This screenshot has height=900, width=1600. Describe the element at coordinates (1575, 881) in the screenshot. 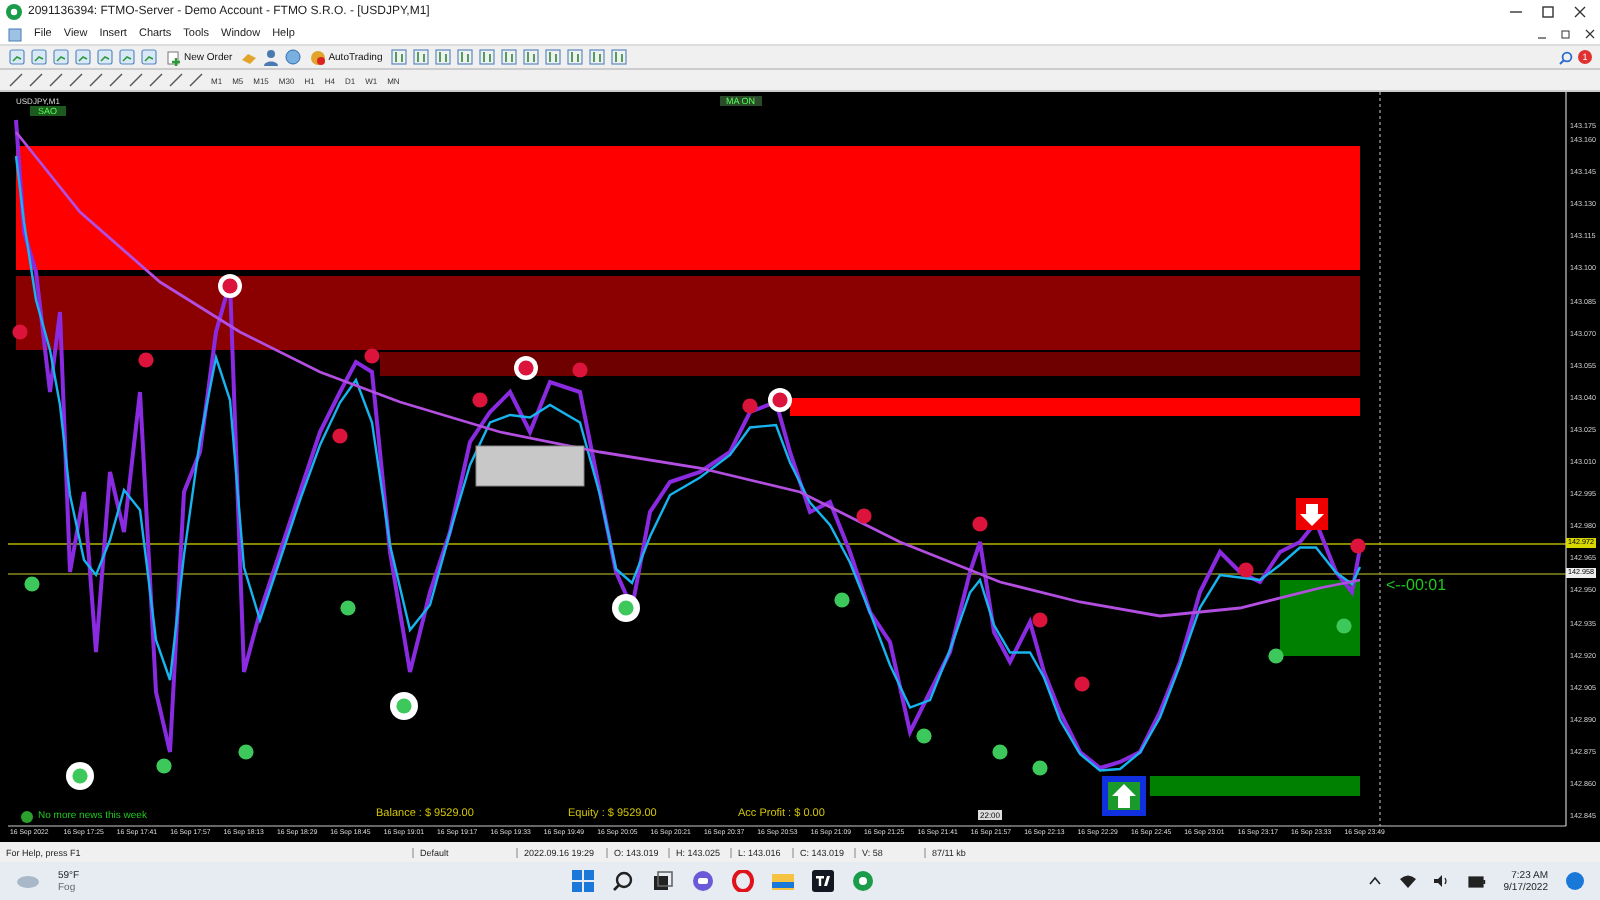

I see `notification-icon` at that location.